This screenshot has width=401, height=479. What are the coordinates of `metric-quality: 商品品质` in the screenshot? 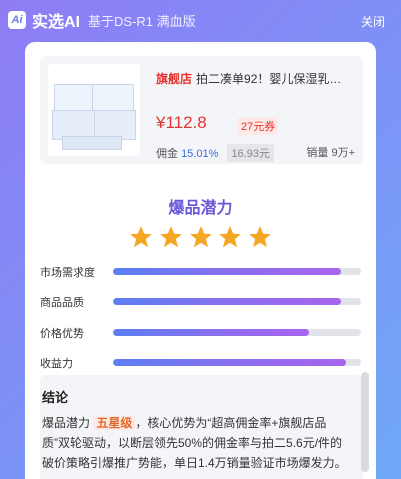 It's located at (205, 302).